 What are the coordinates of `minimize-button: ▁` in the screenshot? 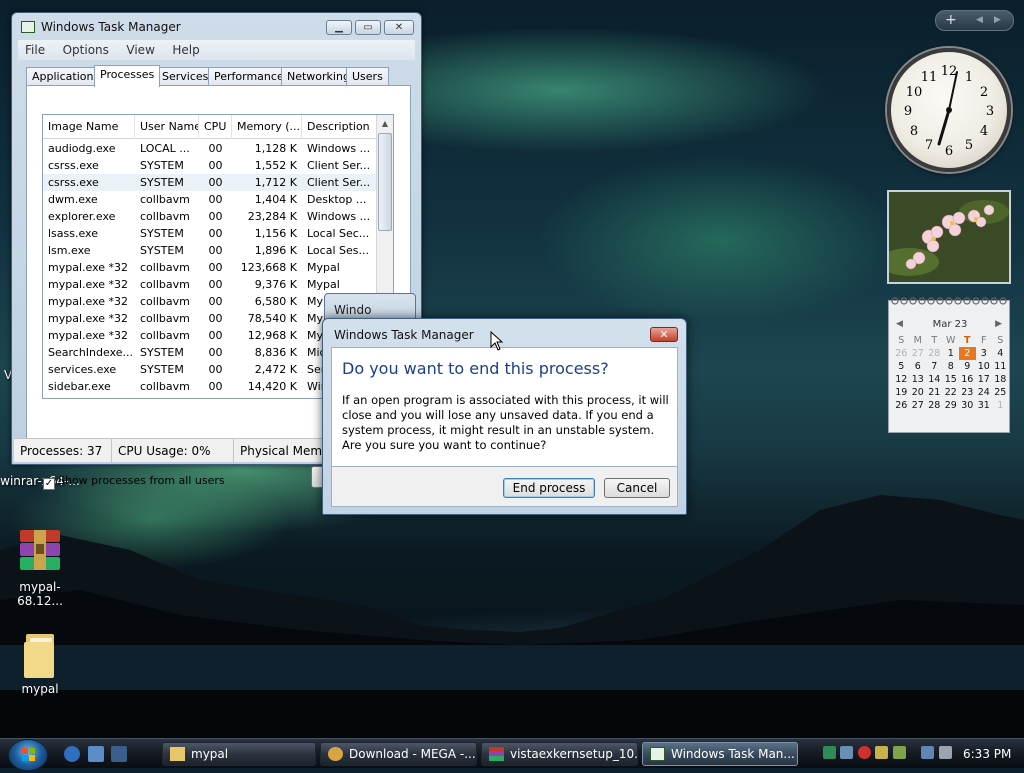 It's located at (339, 27).